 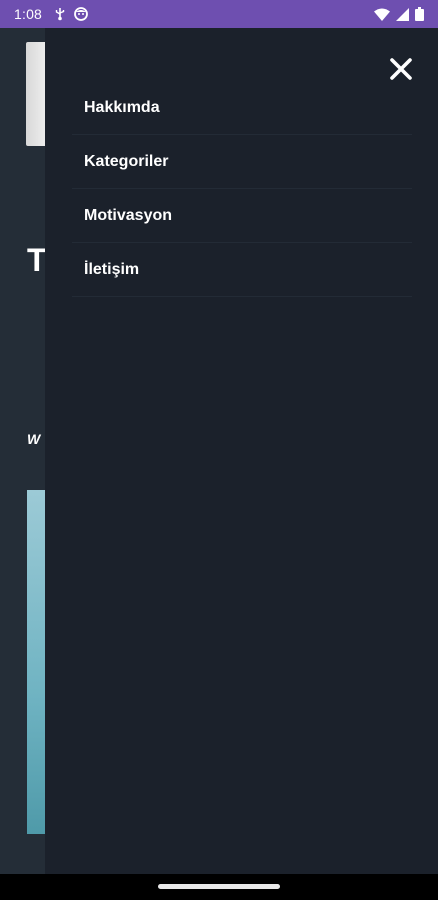 I want to click on menu-item-label: İletişim, so click(x=112, y=269).